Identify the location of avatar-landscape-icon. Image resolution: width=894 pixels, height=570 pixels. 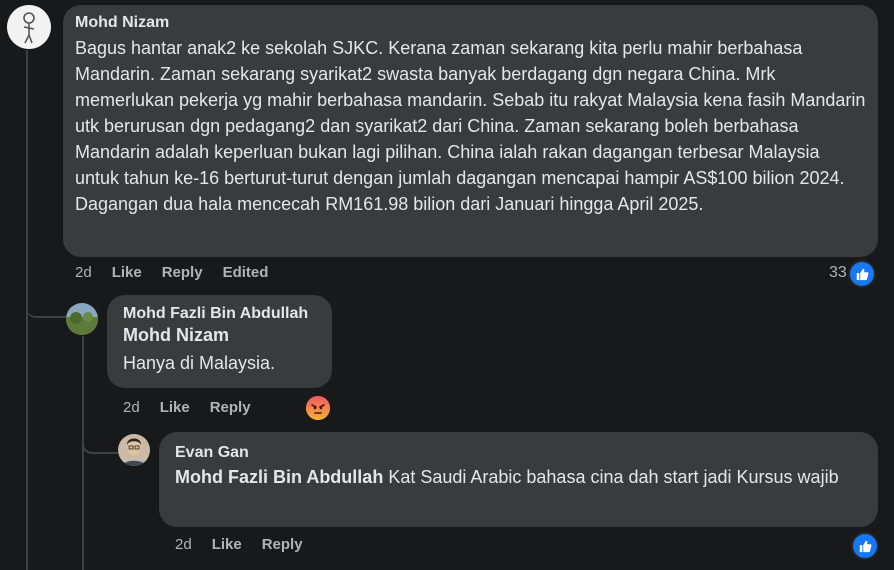
(82, 319).